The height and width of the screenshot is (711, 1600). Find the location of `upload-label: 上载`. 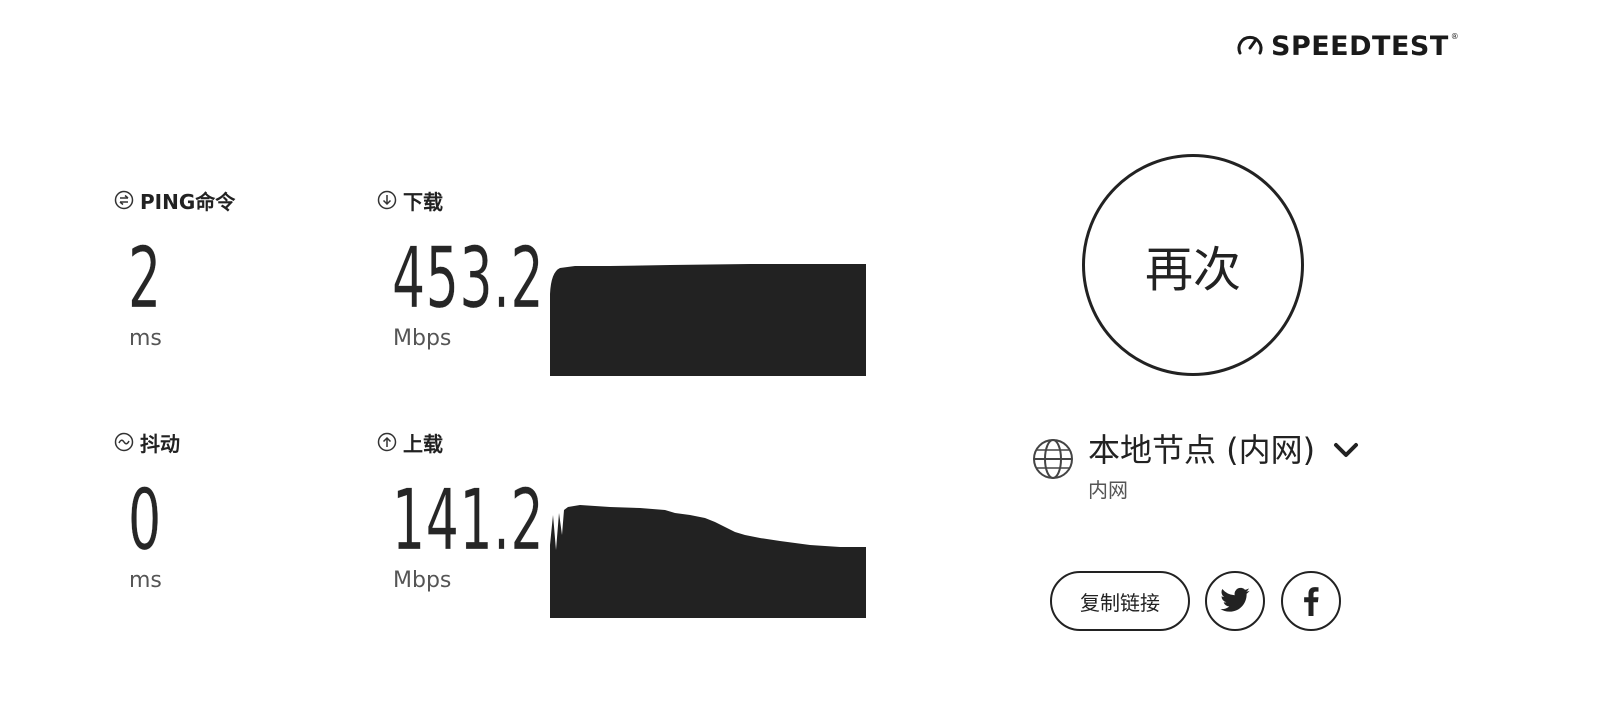

upload-label: 上载 is located at coordinates (423, 443).